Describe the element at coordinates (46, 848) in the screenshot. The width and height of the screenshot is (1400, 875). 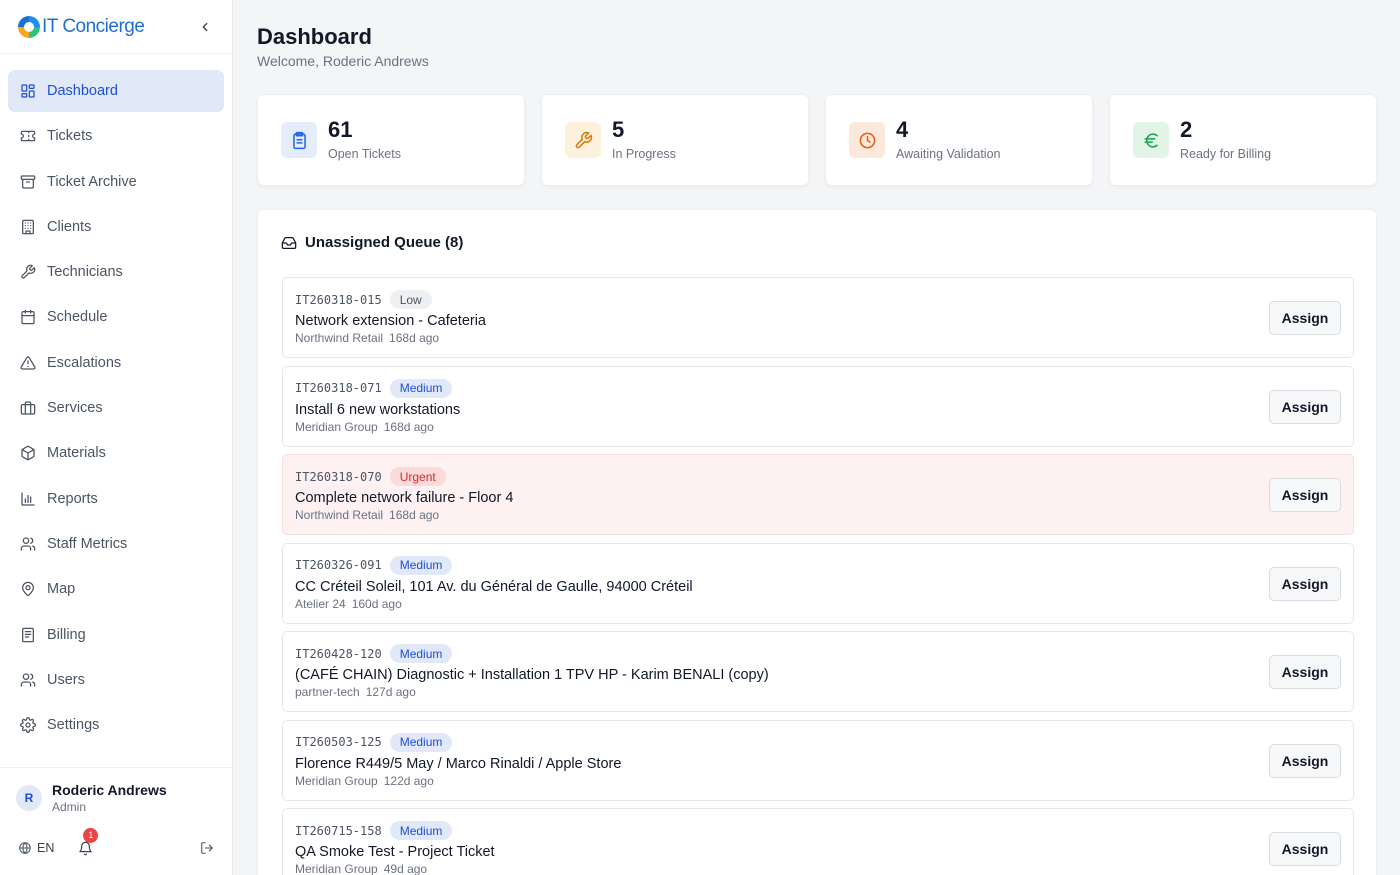
I see `language-label: EN` at that location.